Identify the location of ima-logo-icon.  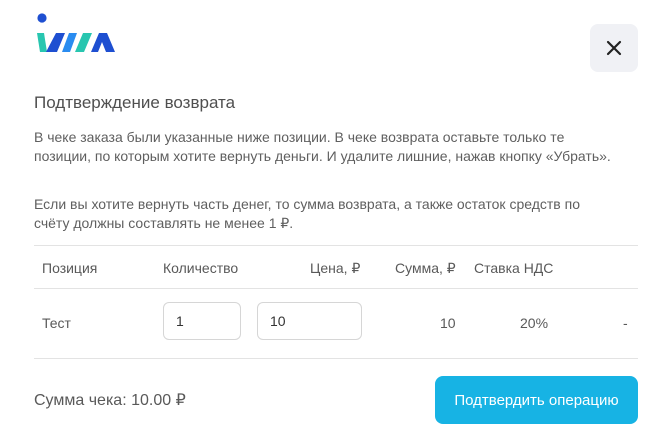
(76, 32).